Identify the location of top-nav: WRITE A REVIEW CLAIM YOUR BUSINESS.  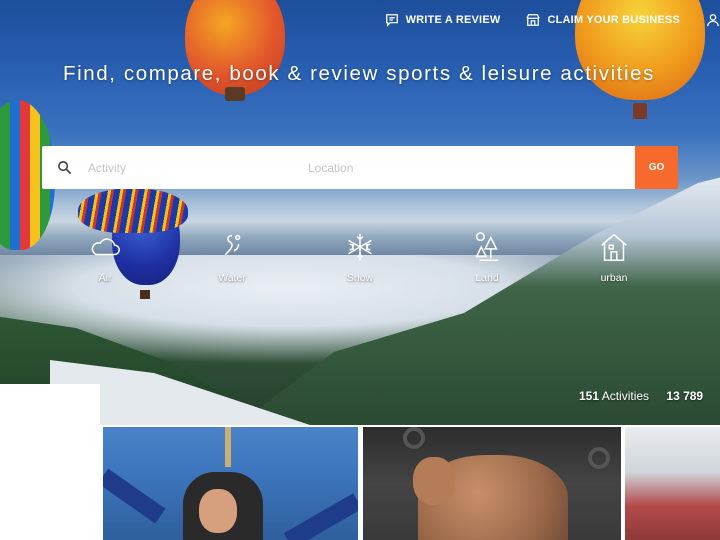
(552, 20).